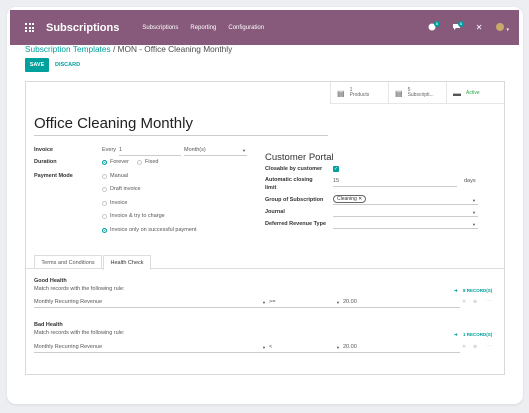 The image size is (529, 413). I want to click on journal-label: Journal, so click(275, 212).